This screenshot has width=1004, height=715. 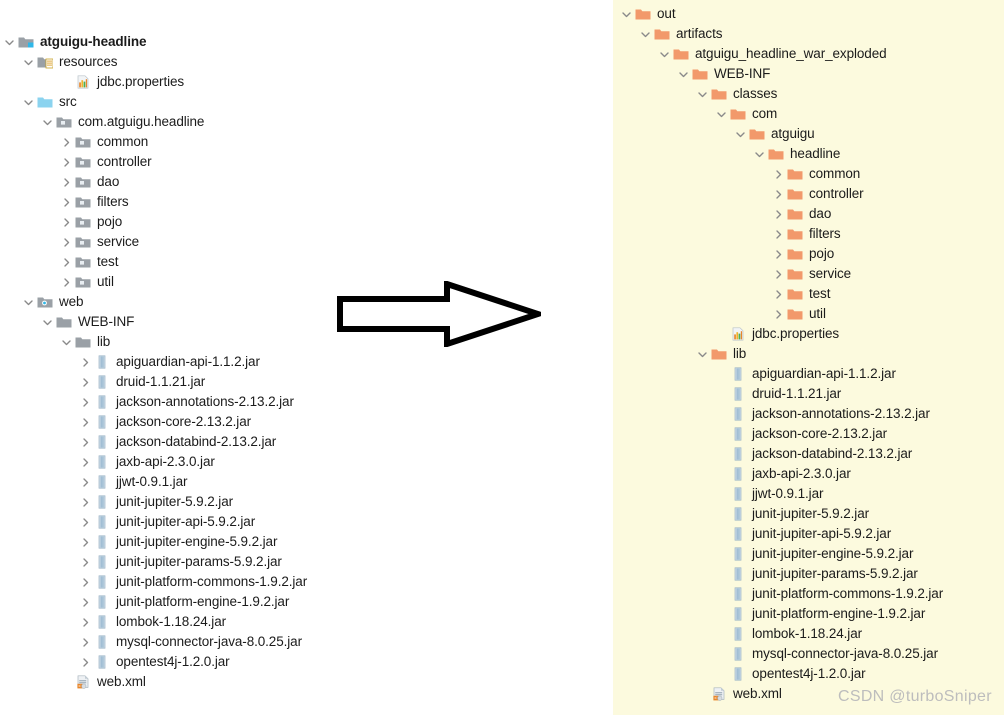 I want to click on tree-row: src, so click(x=170, y=102).